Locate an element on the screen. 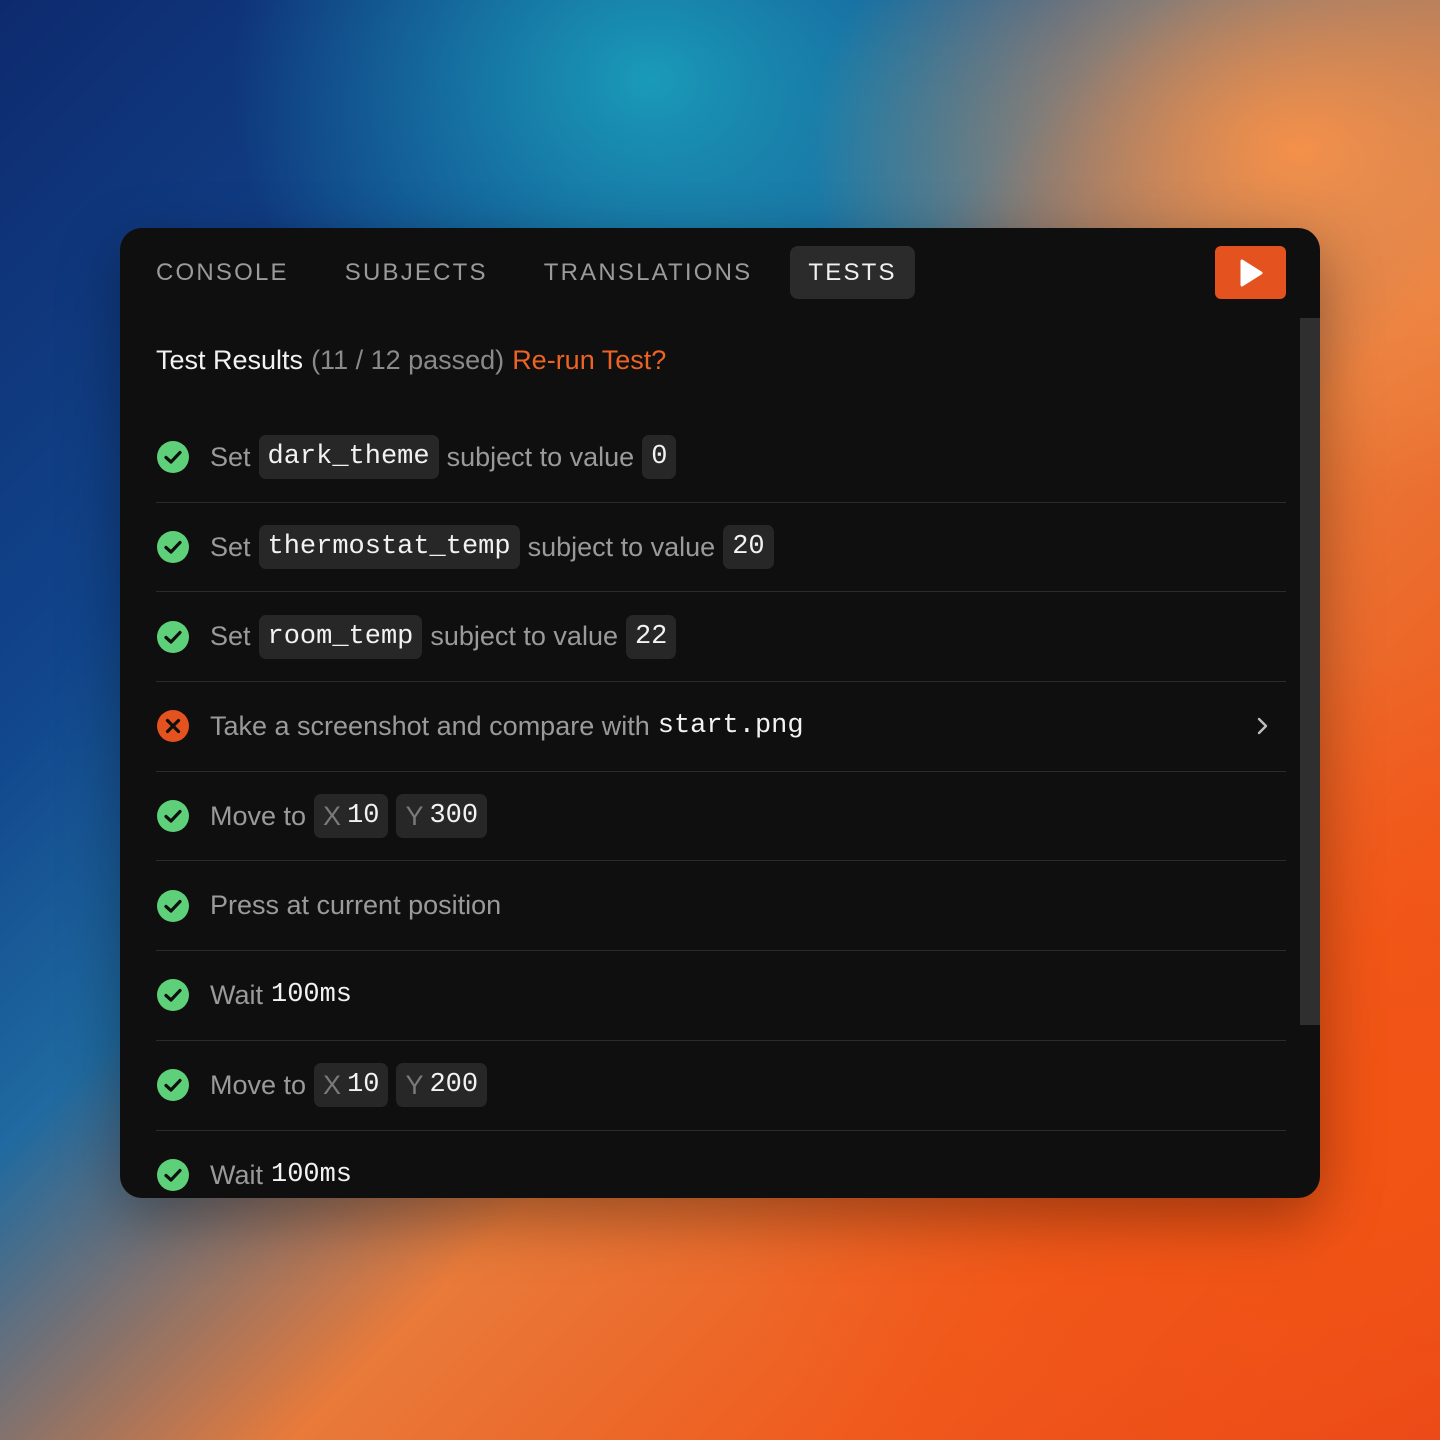 The image size is (1440, 1440). value-chip: 20 is located at coordinates (748, 547).